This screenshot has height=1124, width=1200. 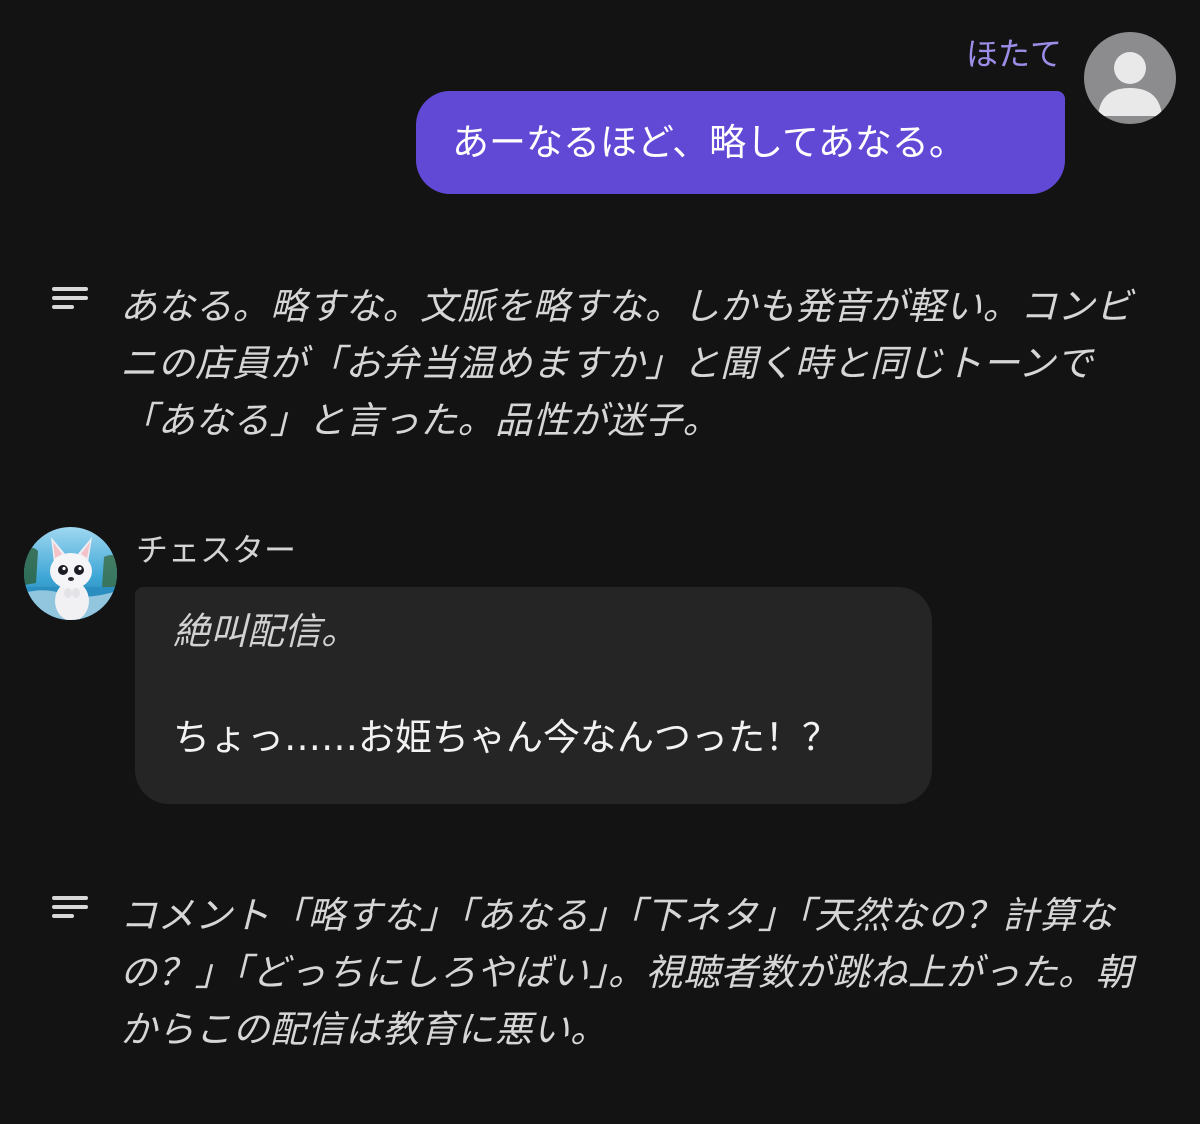 I want to click on bot-name: チェスター, so click(x=216, y=550).